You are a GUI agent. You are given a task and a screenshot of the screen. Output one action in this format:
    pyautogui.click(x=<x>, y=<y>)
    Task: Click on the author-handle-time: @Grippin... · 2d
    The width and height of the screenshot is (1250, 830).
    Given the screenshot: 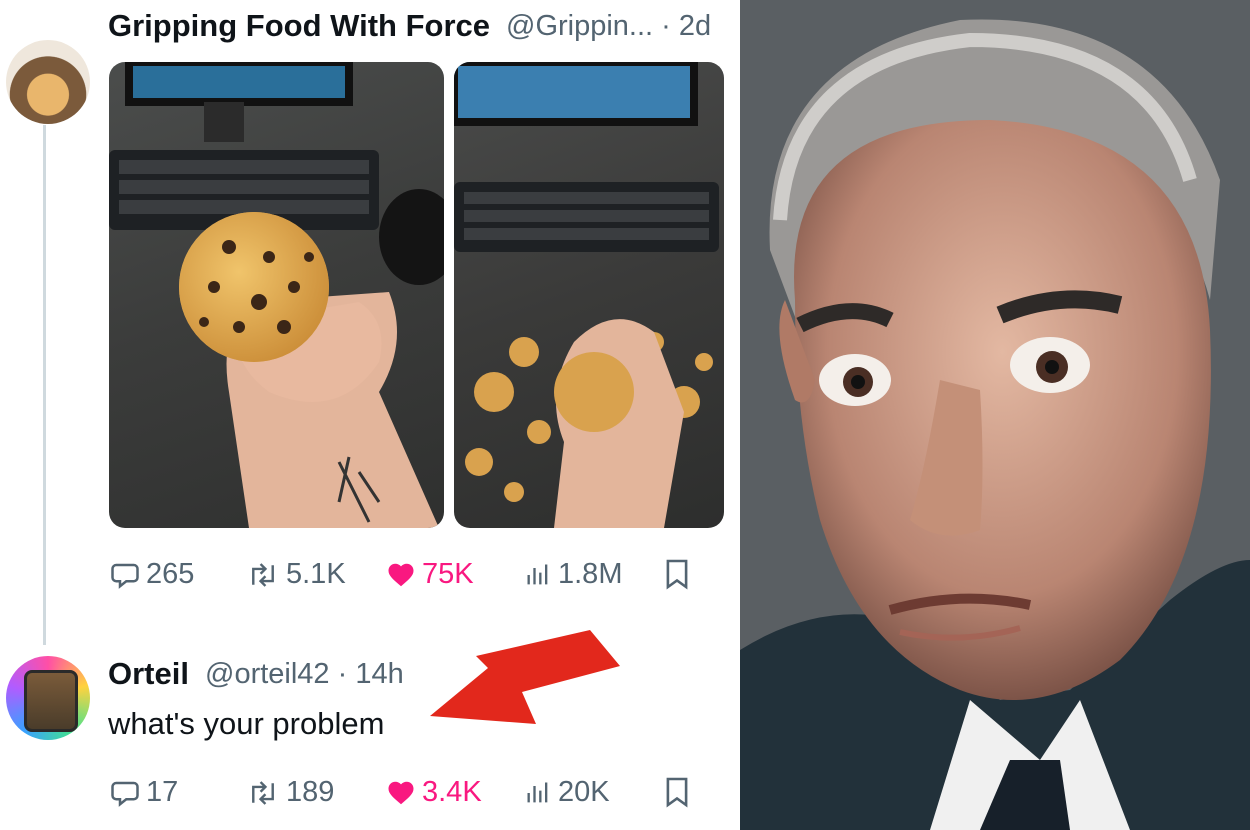 What is the action you would take?
    pyautogui.click(x=608, y=26)
    